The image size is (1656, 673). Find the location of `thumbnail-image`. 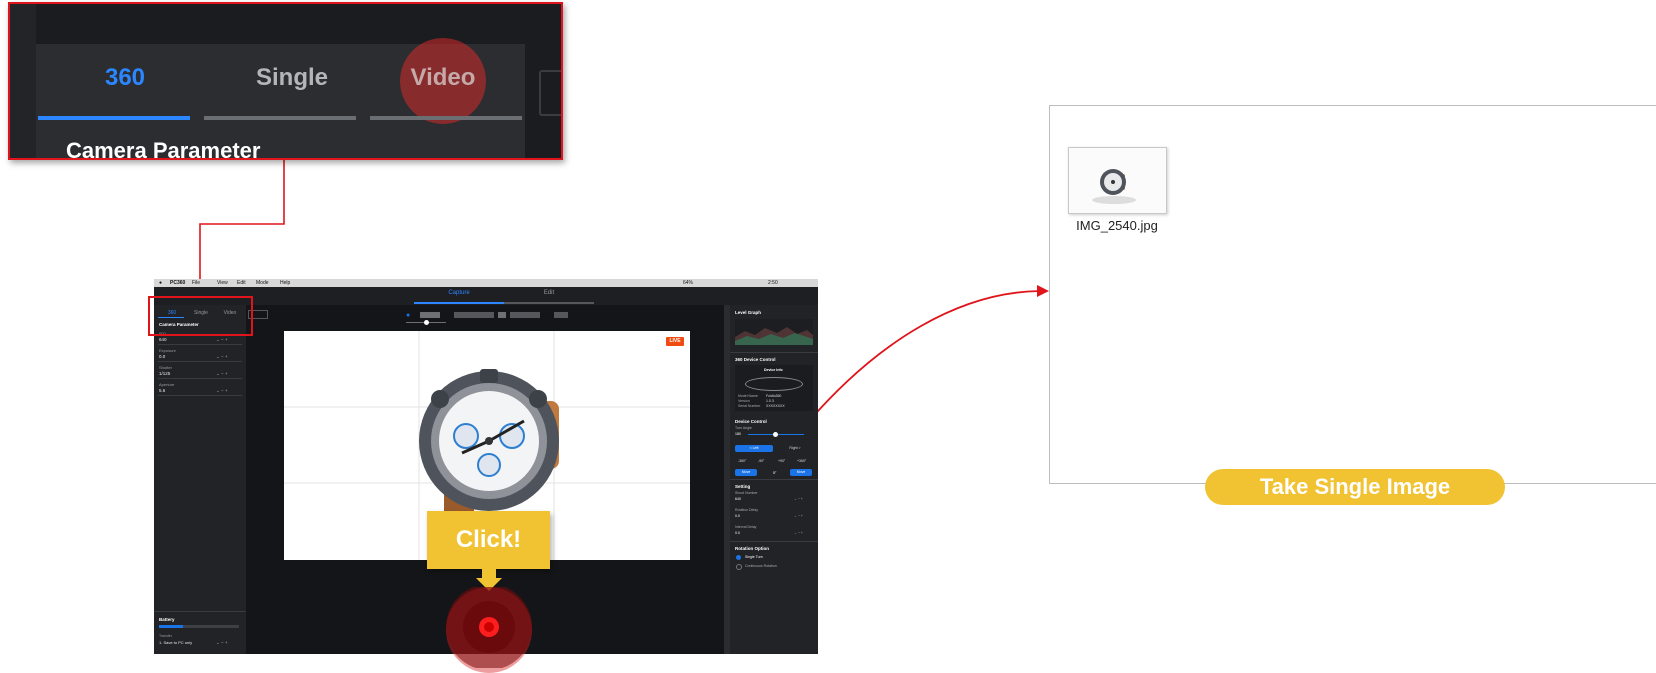

thumbnail-image is located at coordinates (1114, 186).